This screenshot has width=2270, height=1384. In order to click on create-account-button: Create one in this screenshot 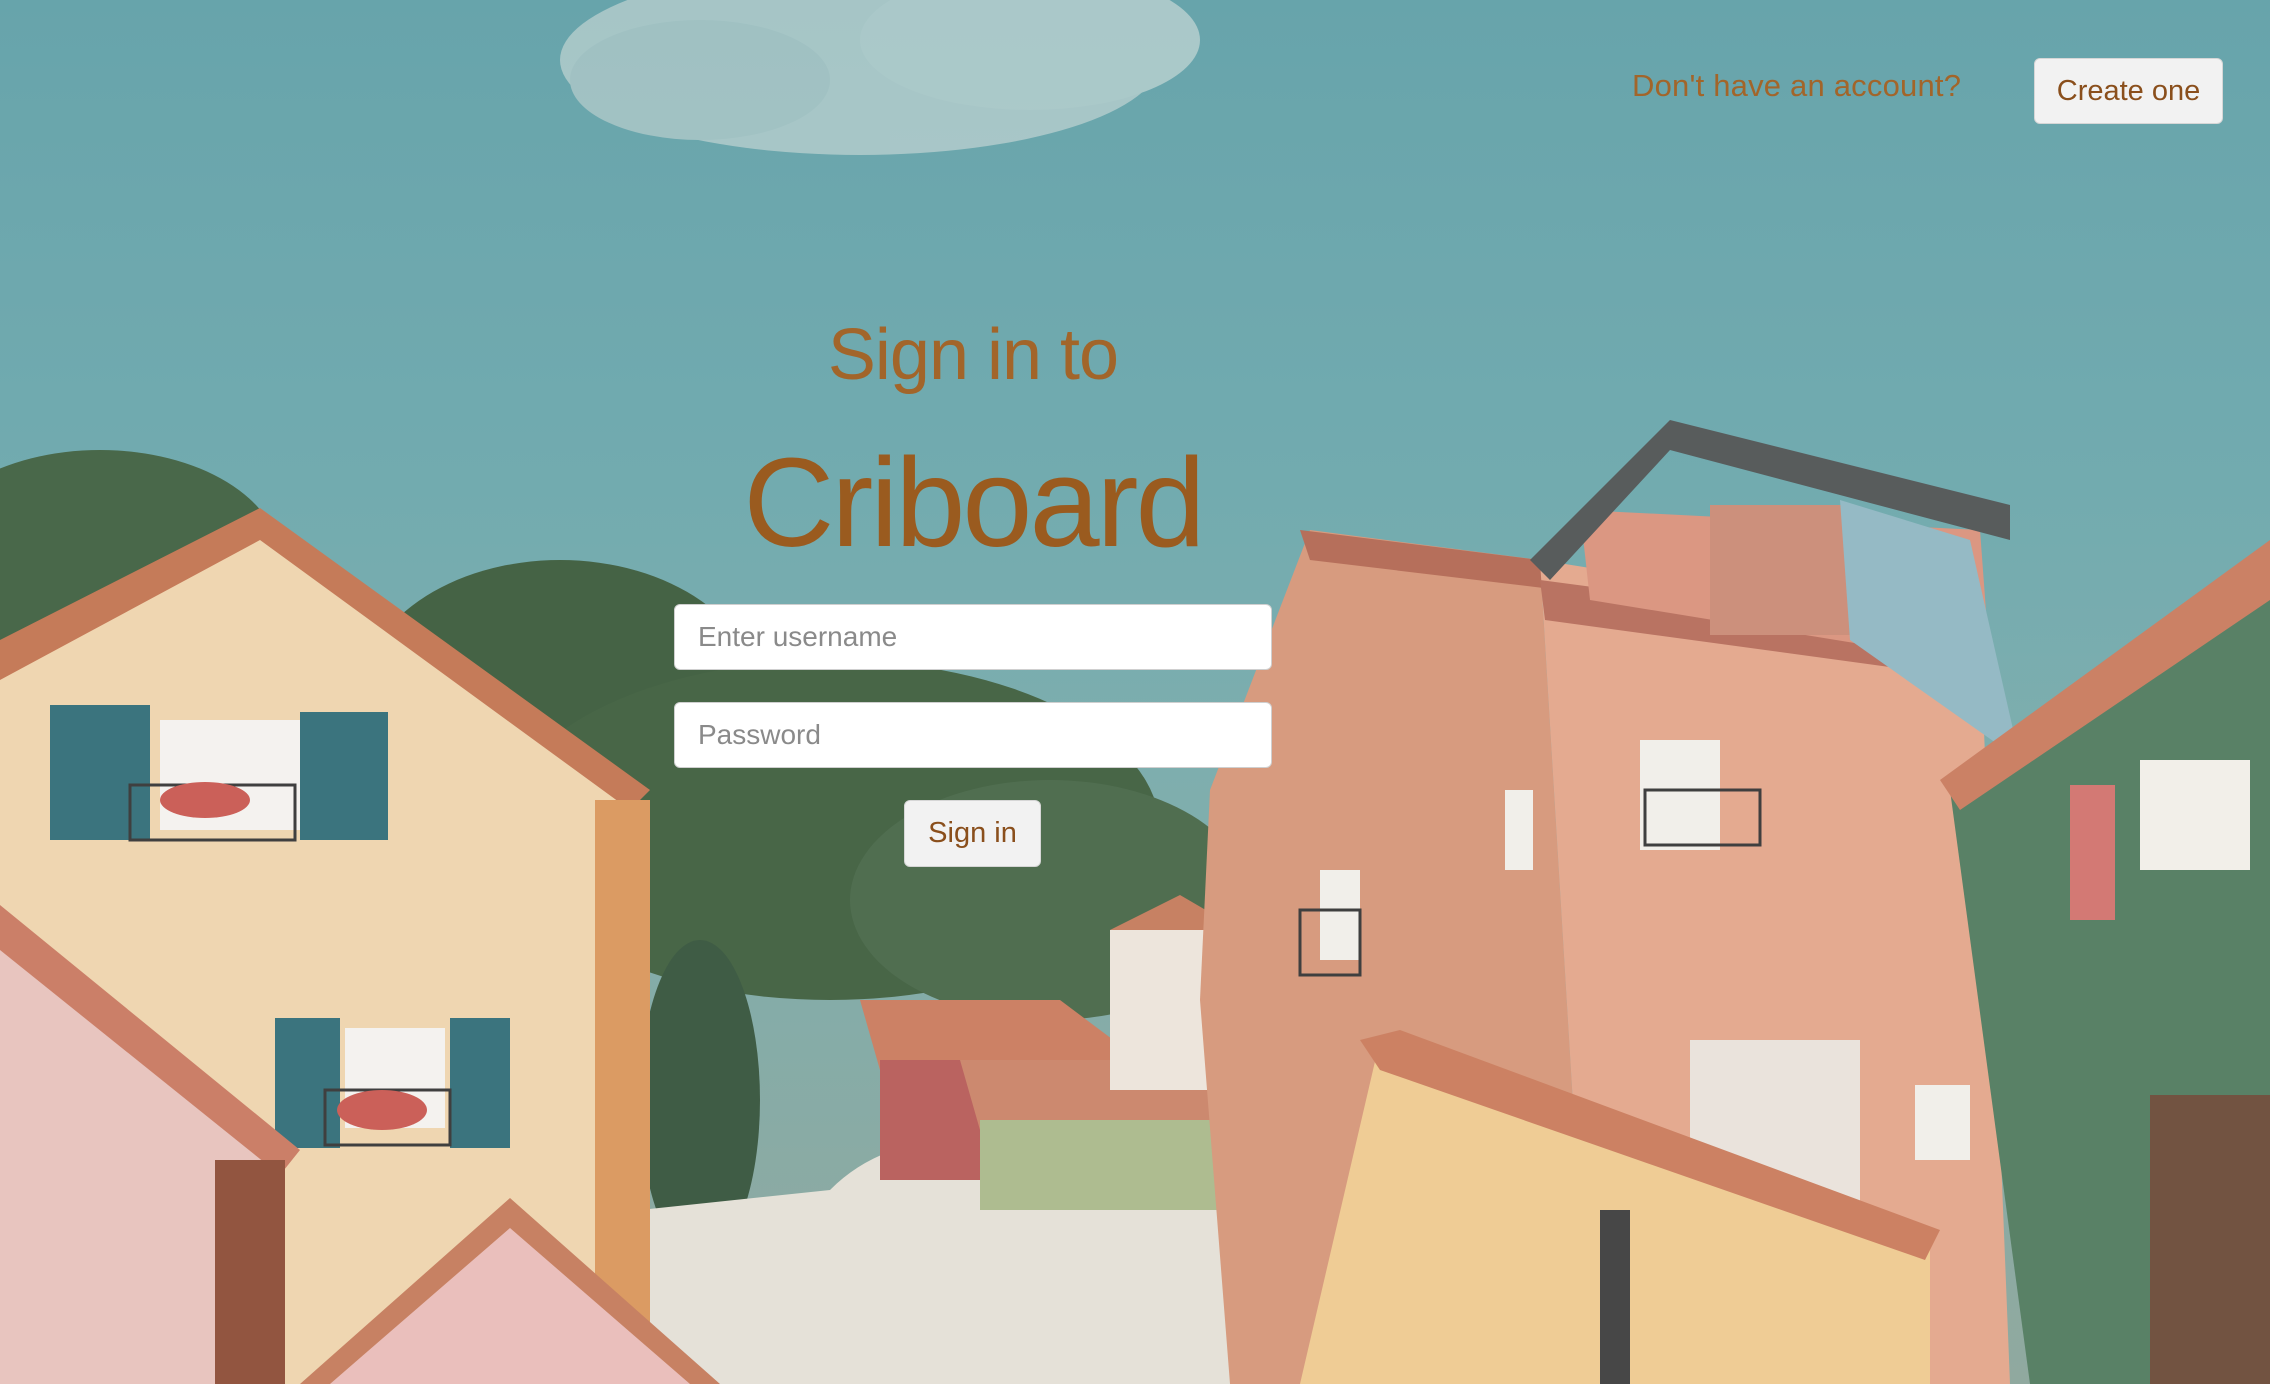, I will do `click(2128, 91)`.